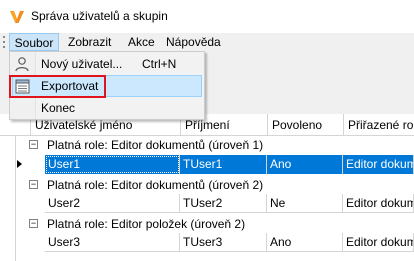  What do you see at coordinates (22, 64) in the screenshot?
I see `user-icon` at bounding box center [22, 64].